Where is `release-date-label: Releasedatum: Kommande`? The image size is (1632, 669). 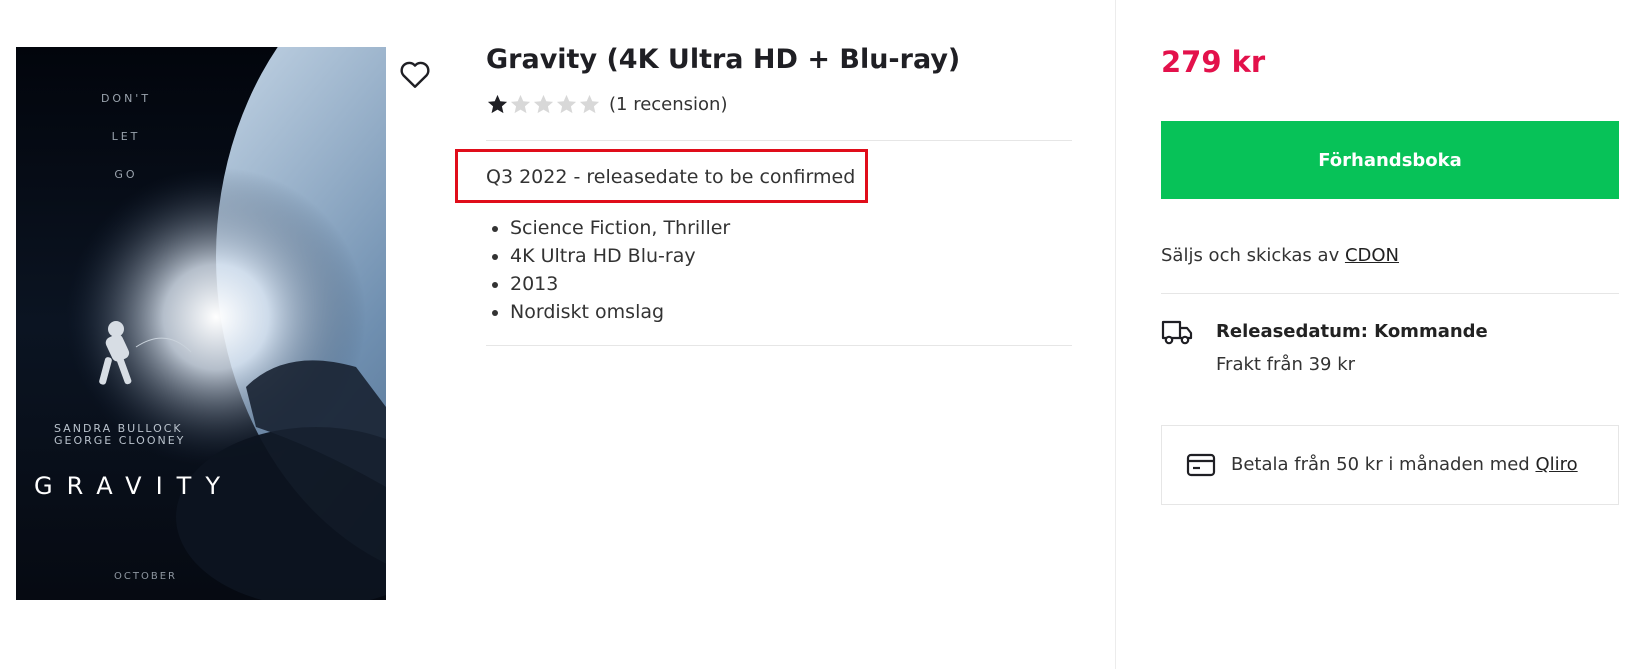 release-date-label: Releasedatum: Kommande is located at coordinates (1352, 331).